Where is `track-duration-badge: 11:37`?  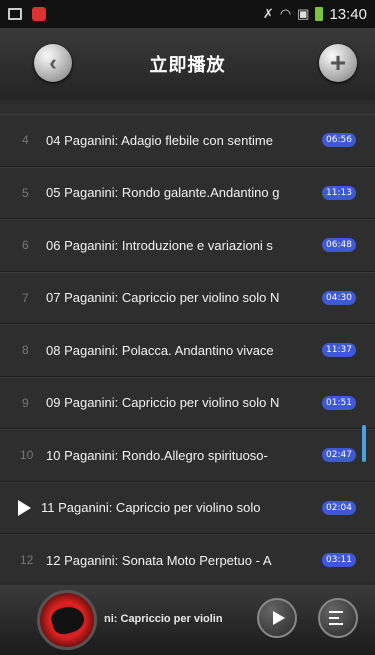 track-duration-badge: 11:37 is located at coordinates (339, 350).